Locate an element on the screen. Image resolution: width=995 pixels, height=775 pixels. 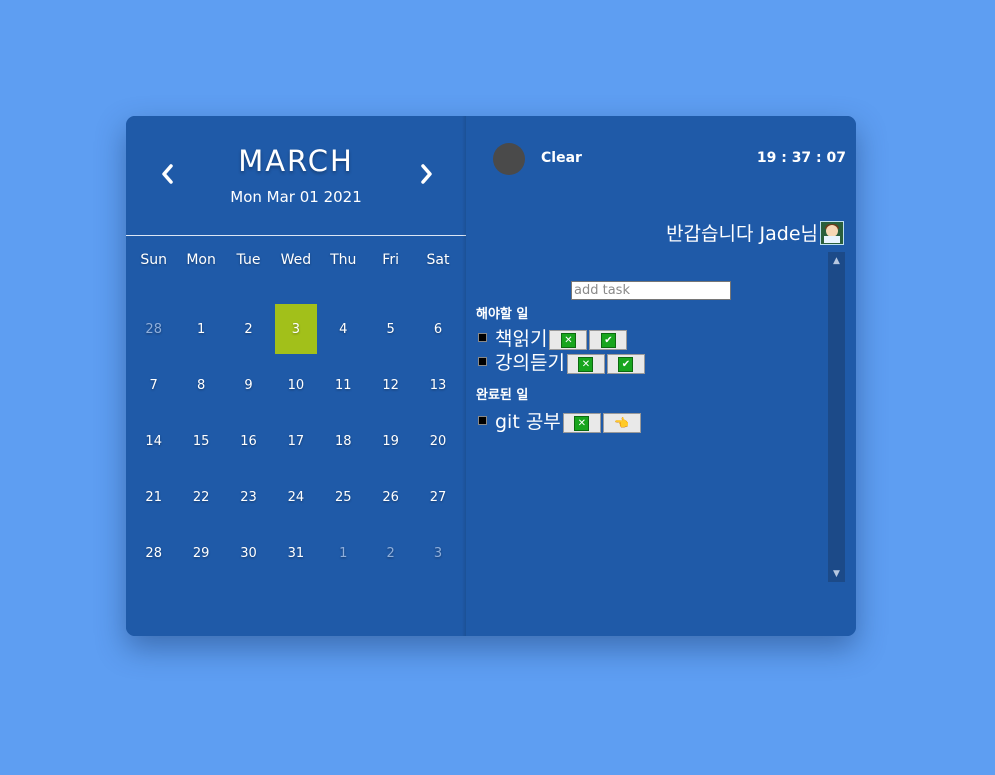
calendar-day: 25 is located at coordinates (343, 497).